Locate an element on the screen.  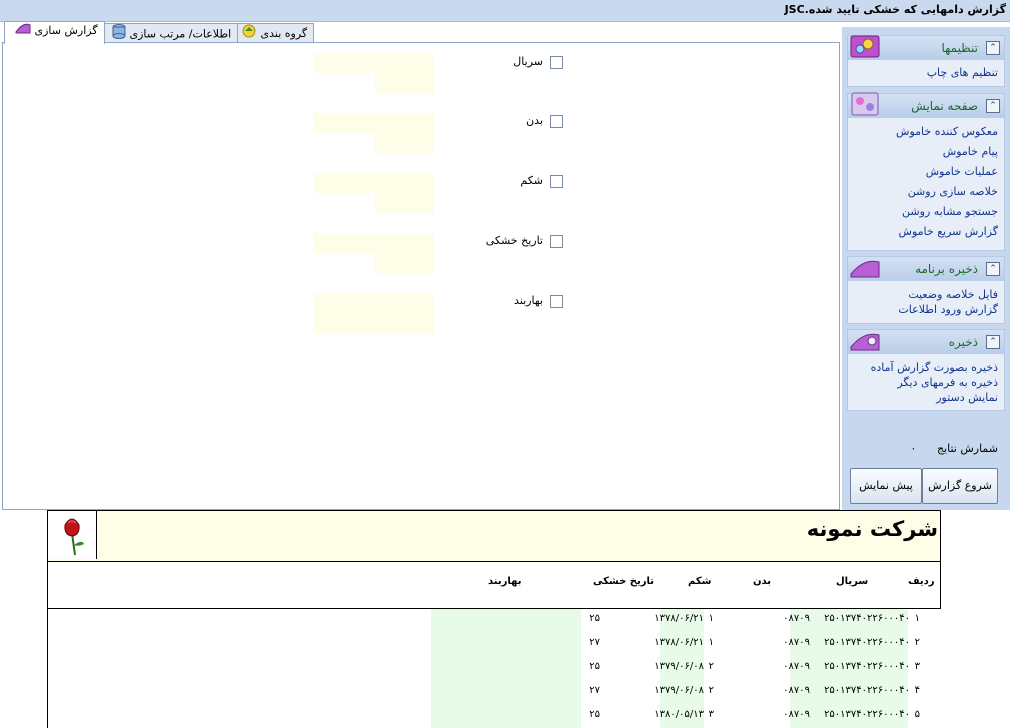
save-program-icon is located at coordinates (865, 267).